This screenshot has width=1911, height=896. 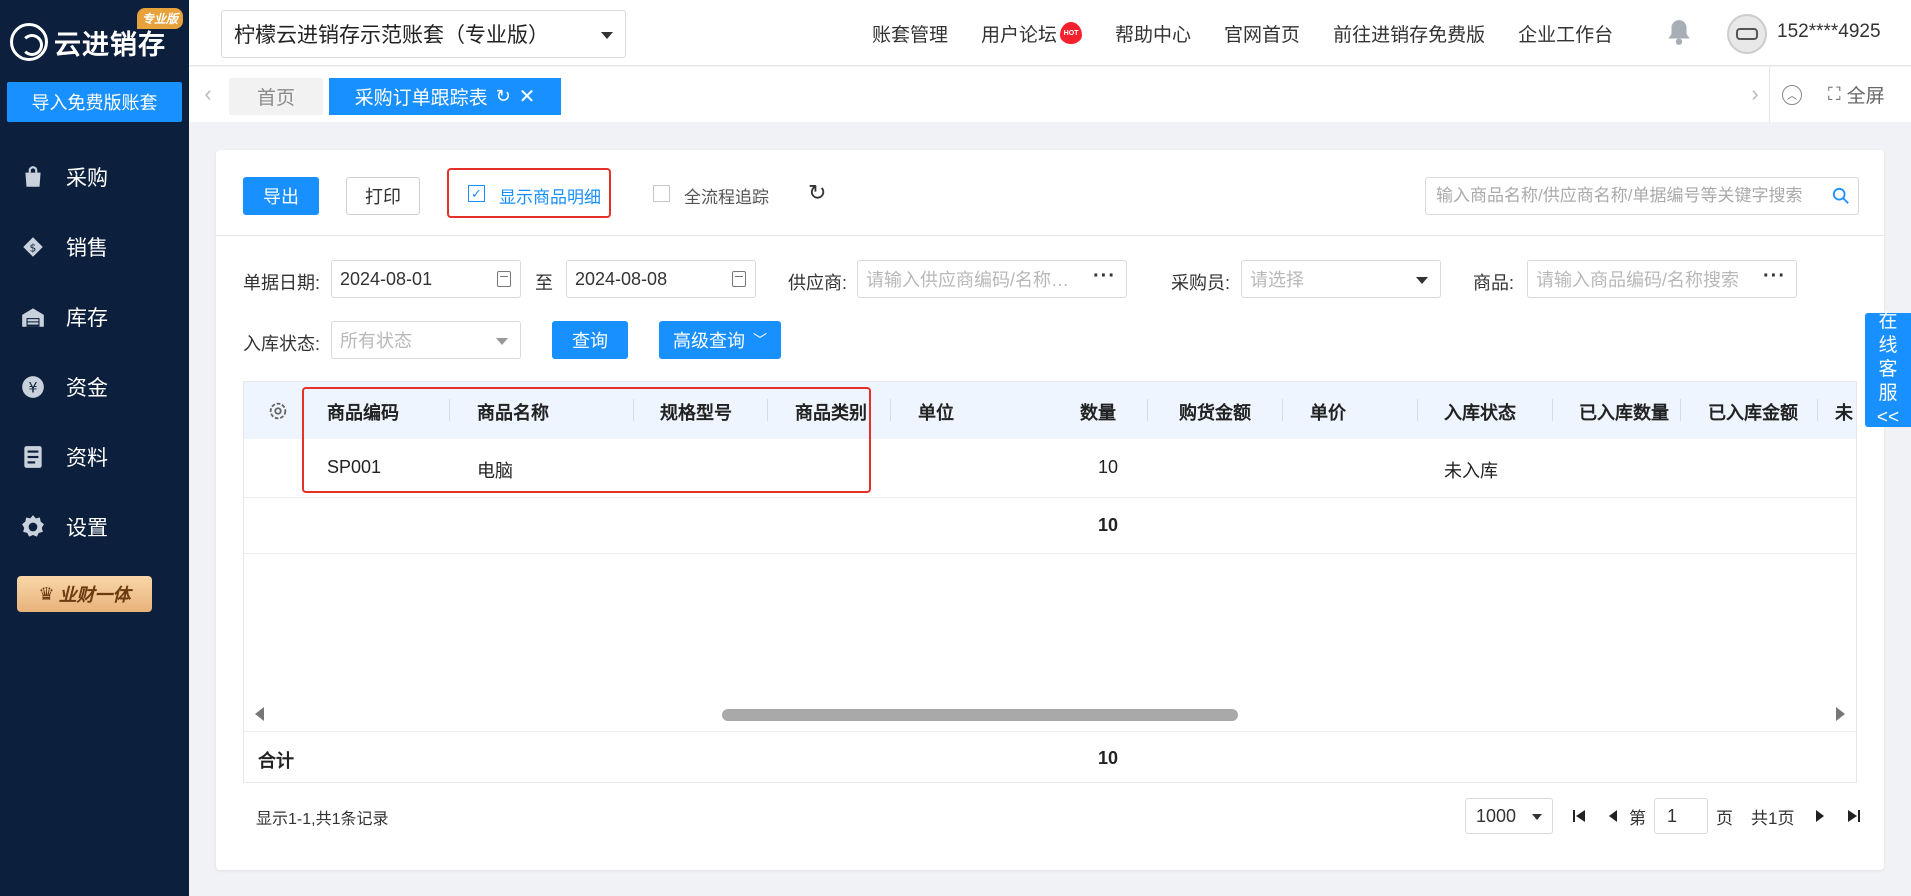 What do you see at coordinates (1328, 412) in the screenshot?
I see `col-price: 单价` at bounding box center [1328, 412].